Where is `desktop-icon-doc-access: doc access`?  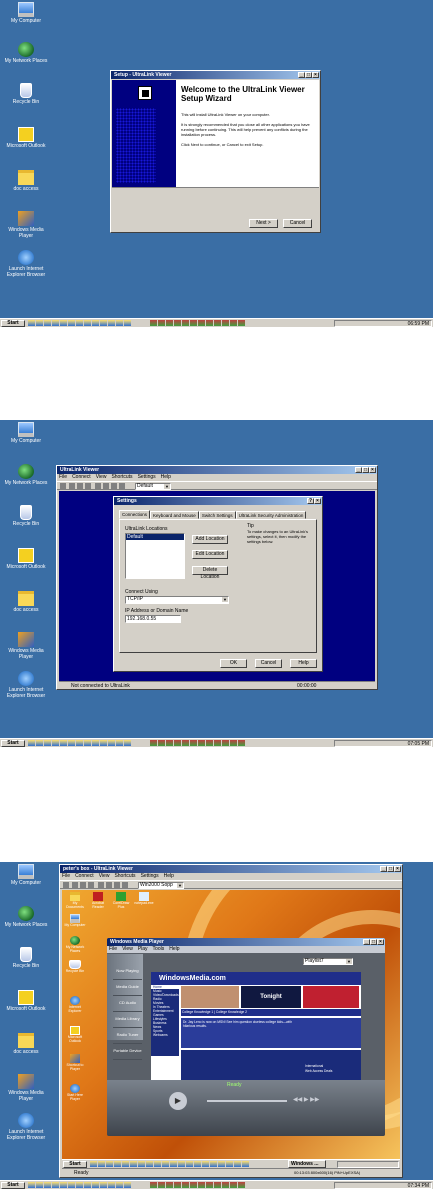 desktop-icon-doc-access: doc access is located at coordinates (26, 181).